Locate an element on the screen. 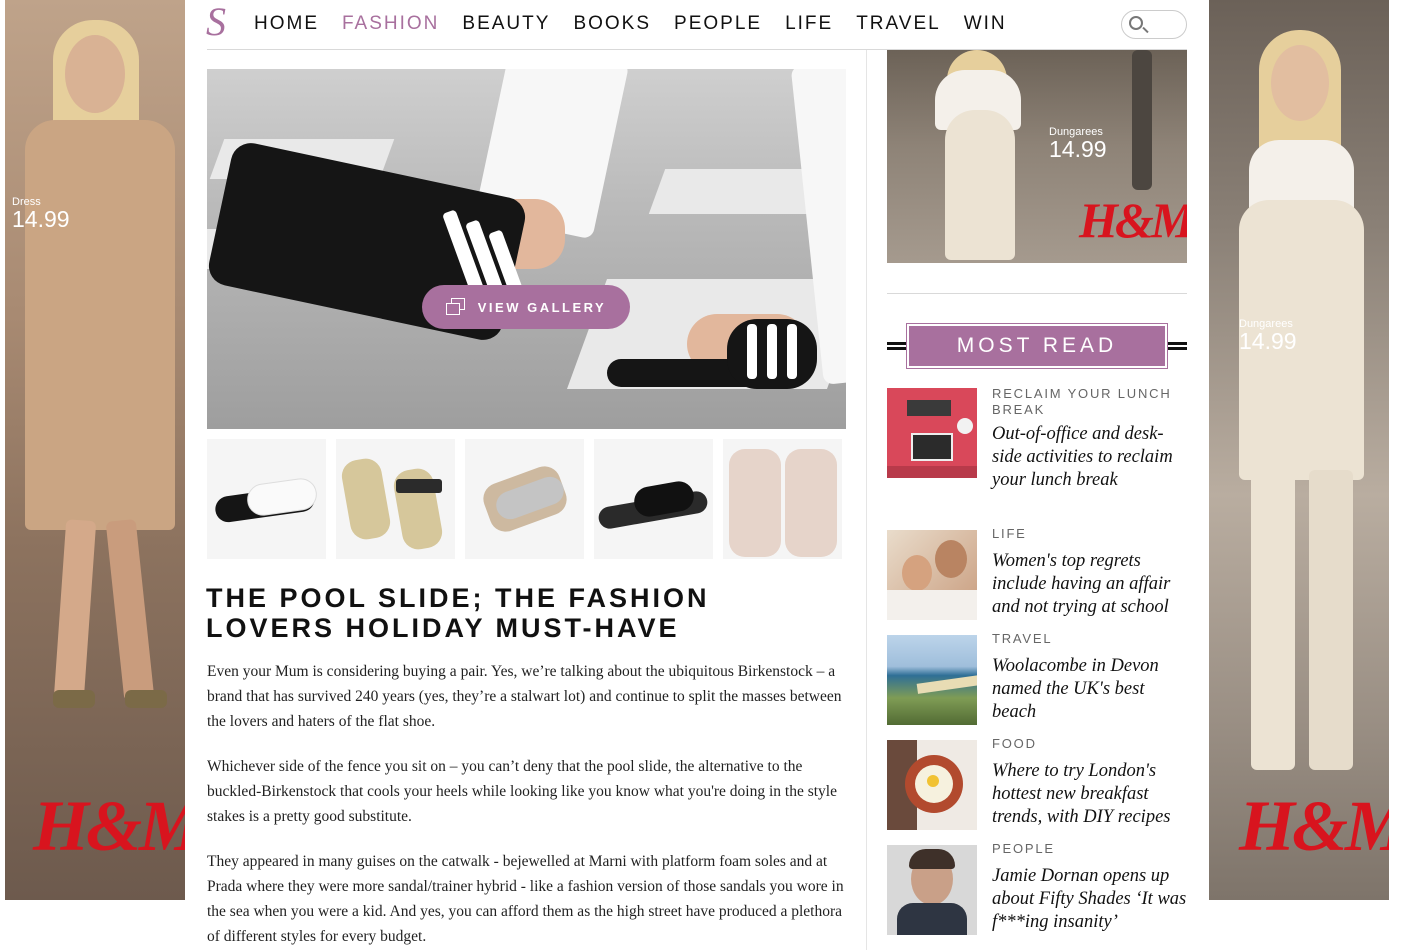  most-read-category: PEOPLE is located at coordinates (1089, 849).